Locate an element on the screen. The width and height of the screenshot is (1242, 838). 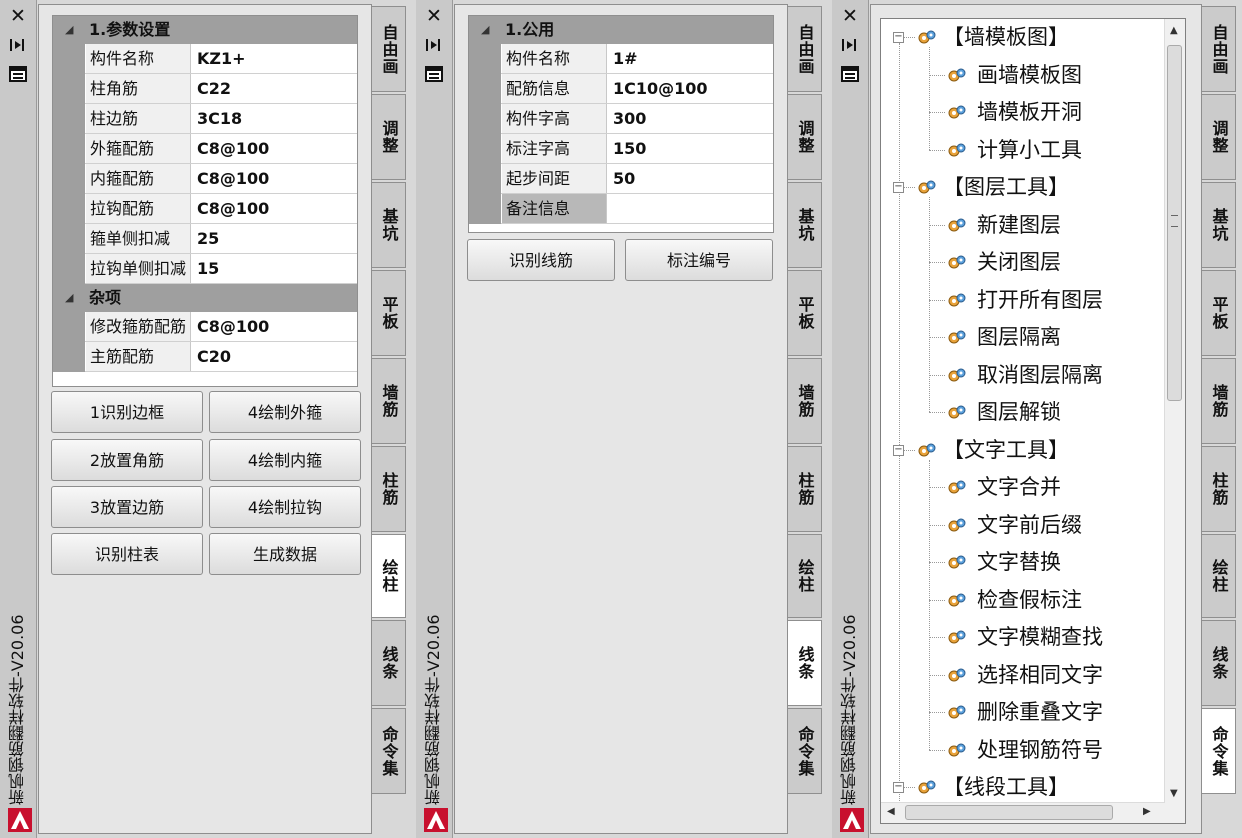
generate-data-button: 生成数据 is located at coordinates (285, 554).